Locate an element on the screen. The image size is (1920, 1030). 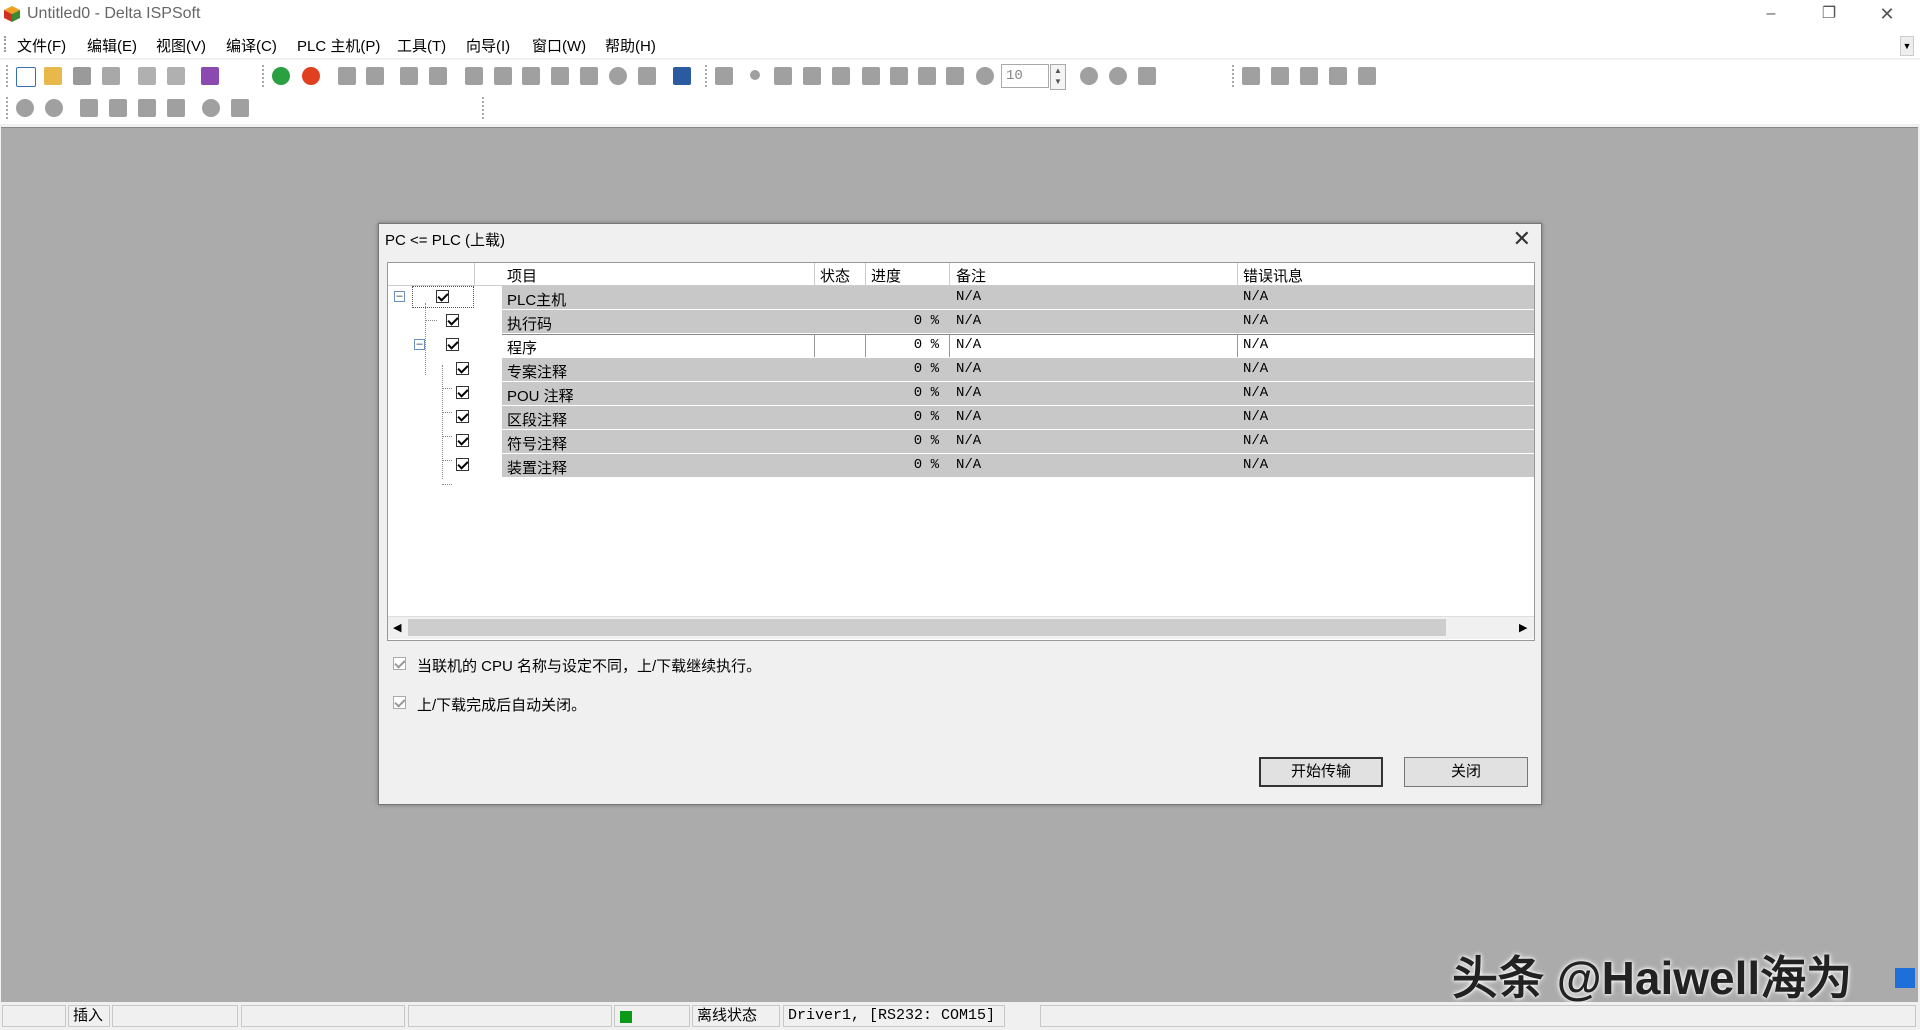
scroll-right-icon: ▶ is located at coordinates (1523, 627).